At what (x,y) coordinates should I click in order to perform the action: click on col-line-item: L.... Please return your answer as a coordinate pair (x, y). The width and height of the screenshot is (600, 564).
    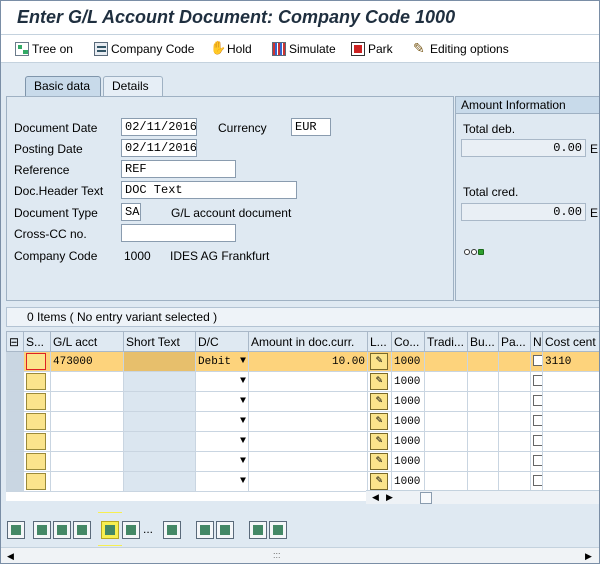
    Looking at the image, I should click on (379, 341).